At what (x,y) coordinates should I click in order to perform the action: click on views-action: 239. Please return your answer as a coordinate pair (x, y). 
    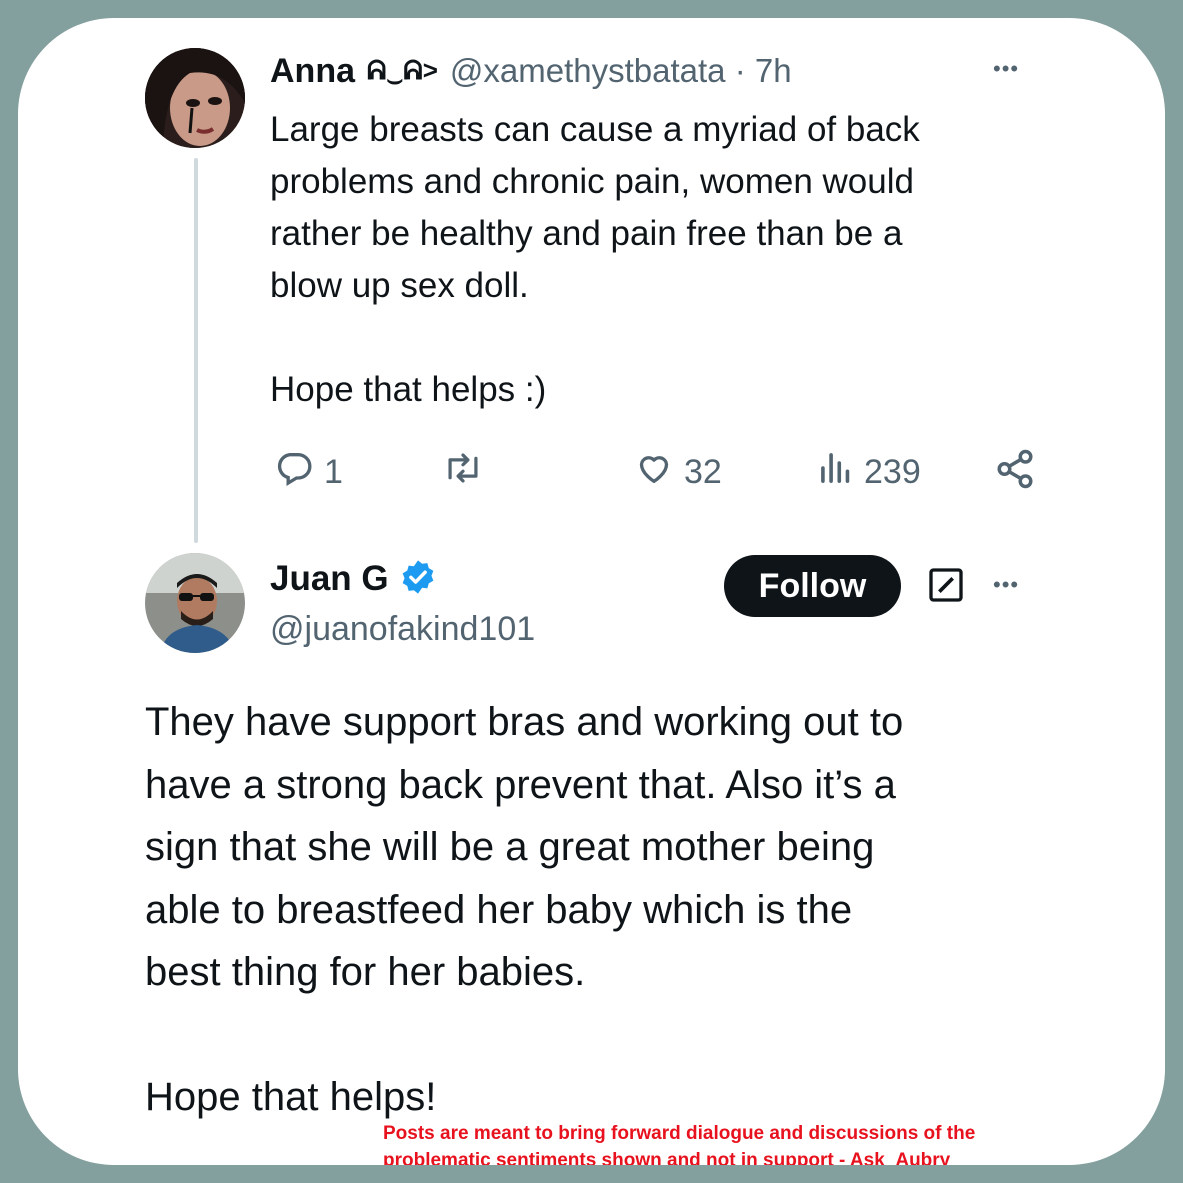
    Looking at the image, I should click on (869, 472).